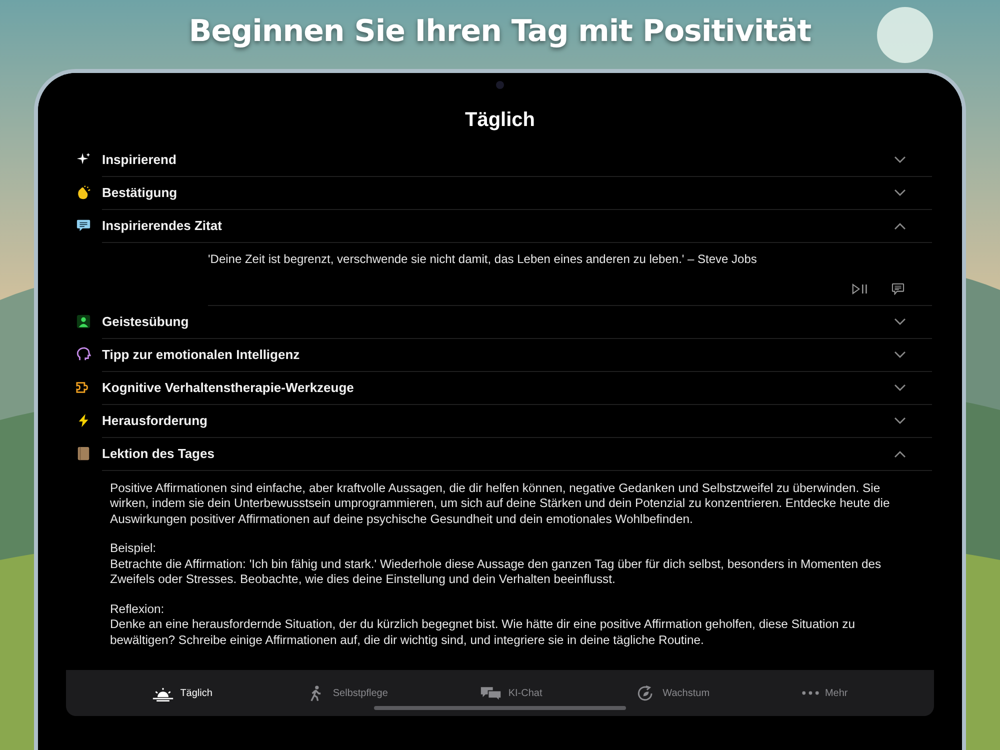  Describe the element at coordinates (500, 504) in the screenshot. I see `lesson-paragraph: Positive Affirmationen sind einfache, aber kraftvolle Aussagen, die dir helfen können, negative Gedanken und Selbstzweifel zu überwinden. Sie wirken, indem sie dein Unterbewusstsein umprogrammieren, um sich auf deine Stärken und dein Potenzial zu konzentrieren. Entdecke heute die Auswirkungen positiver Affirmationen auf deine psychische Gesundheit und dein emotionales Wohlbefinden.` at that location.